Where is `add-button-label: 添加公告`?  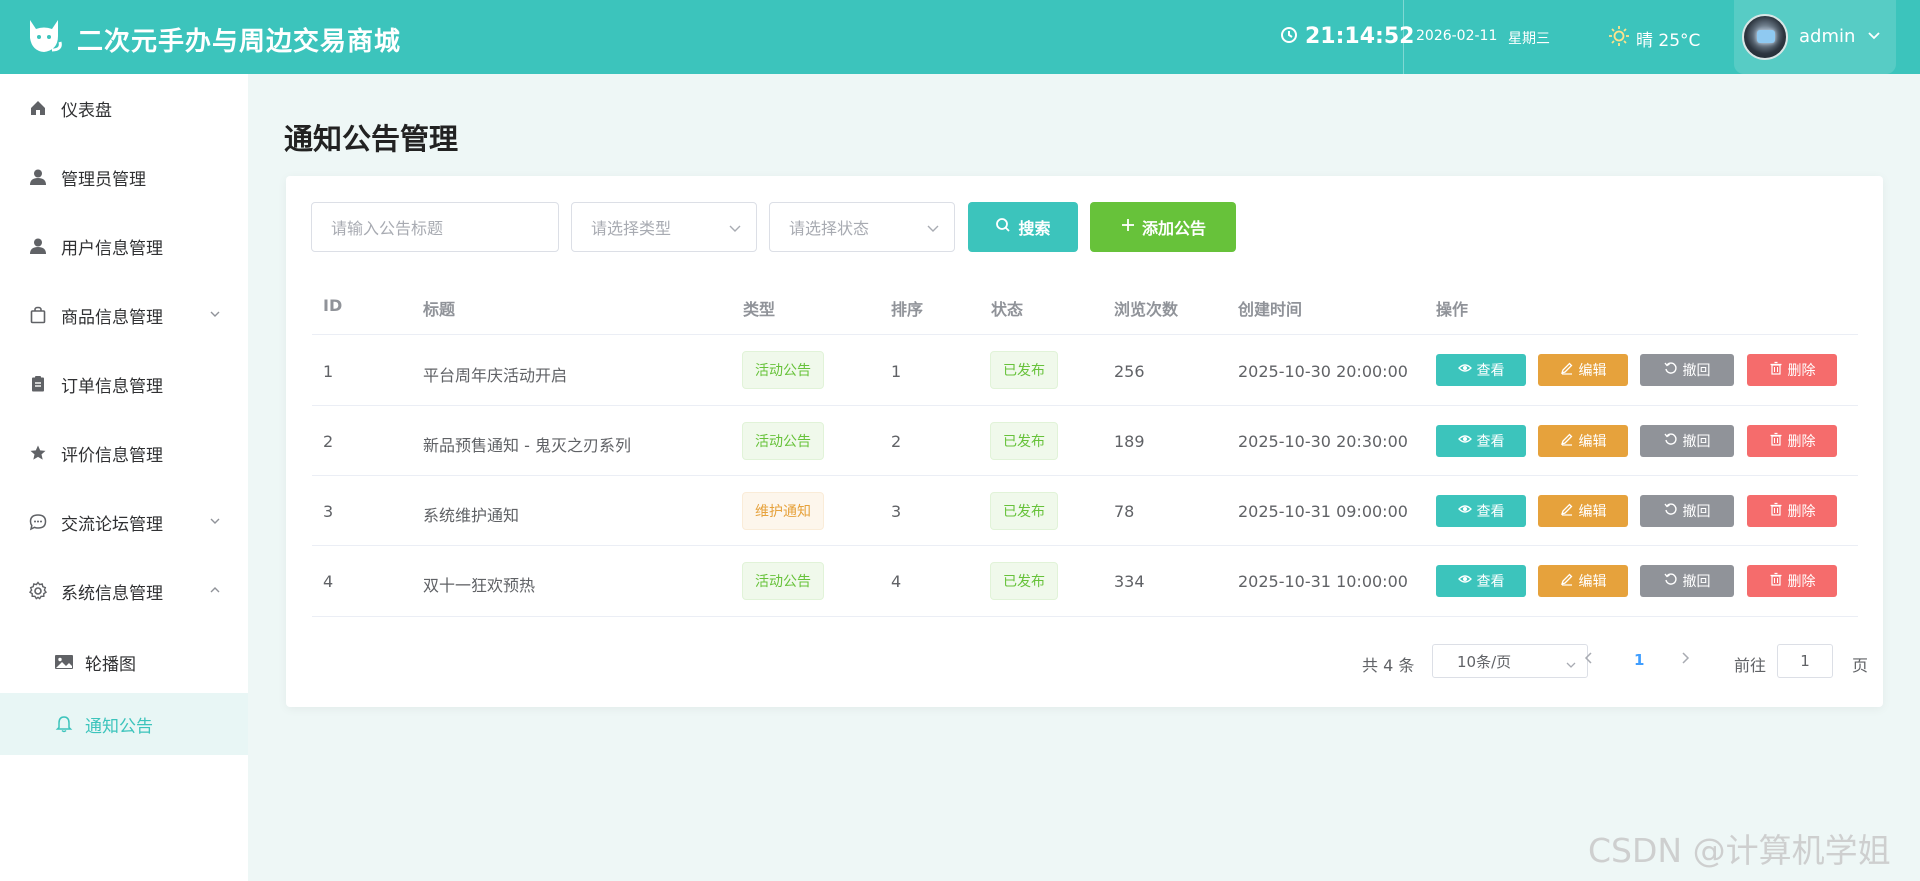 add-button-label: 添加公告 is located at coordinates (1173, 228).